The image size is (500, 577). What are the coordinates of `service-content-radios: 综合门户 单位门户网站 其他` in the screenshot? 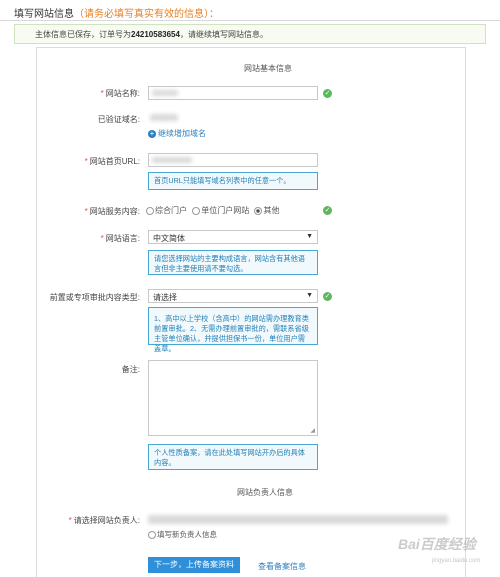 It's located at (212, 210).